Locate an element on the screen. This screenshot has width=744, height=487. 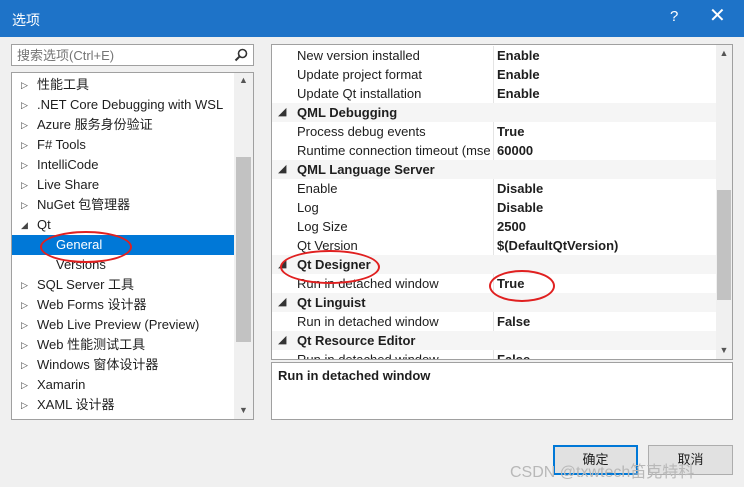
property-value: $(DefaultQtVersion) is located at coordinates (557, 245).